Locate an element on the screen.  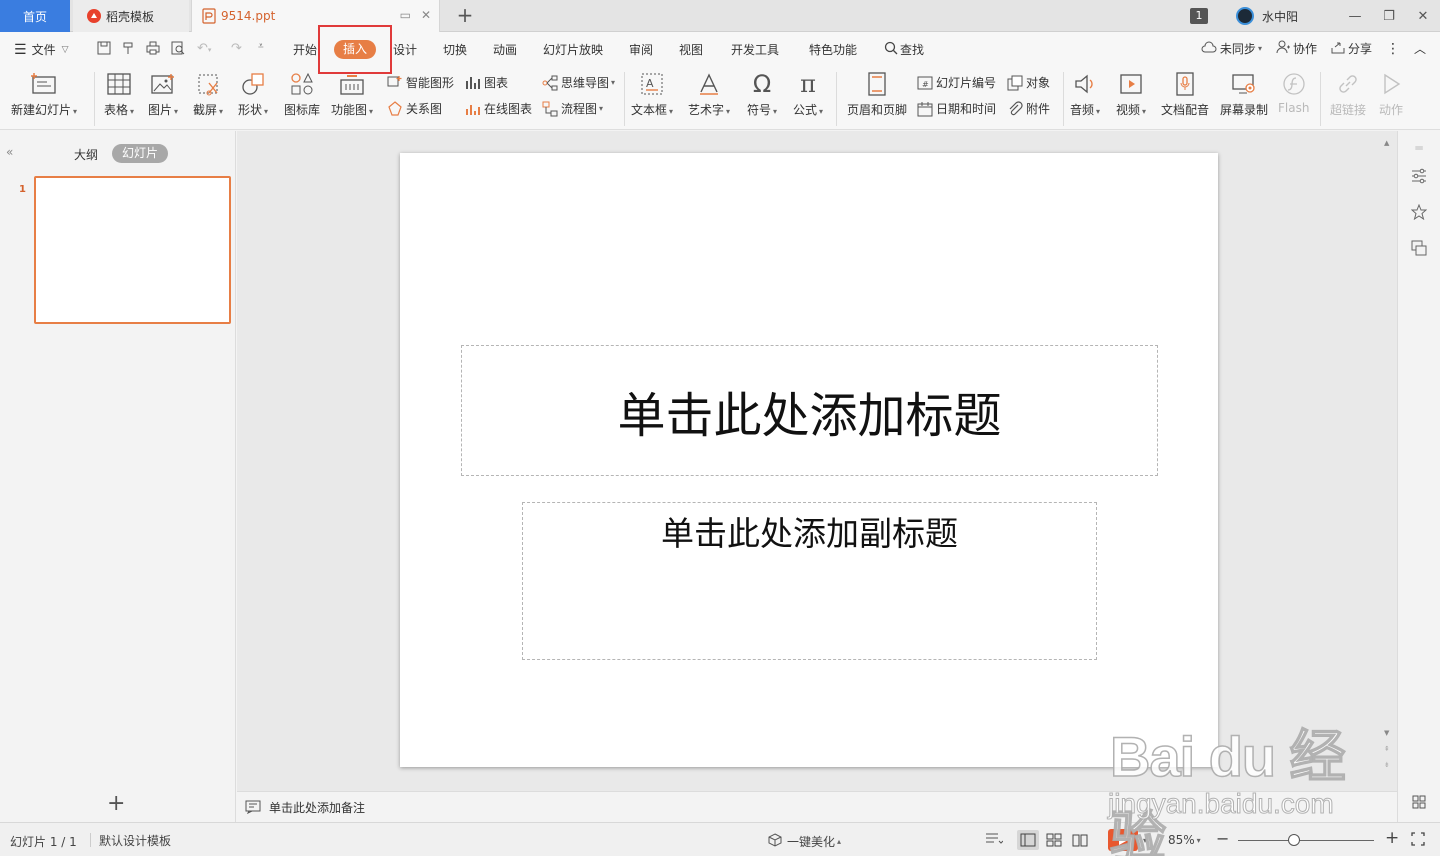
print-icon is located at coordinates (153, 50).